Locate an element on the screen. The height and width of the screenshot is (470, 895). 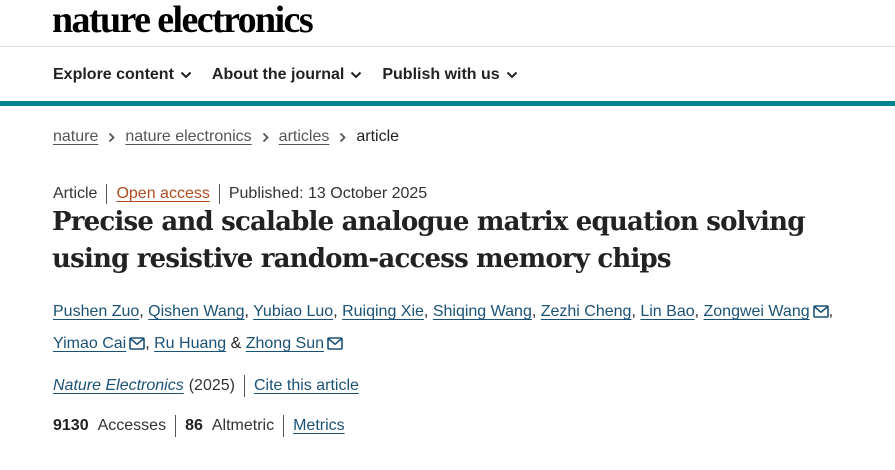
breadcrumb-nature: nature is located at coordinates (75, 137).